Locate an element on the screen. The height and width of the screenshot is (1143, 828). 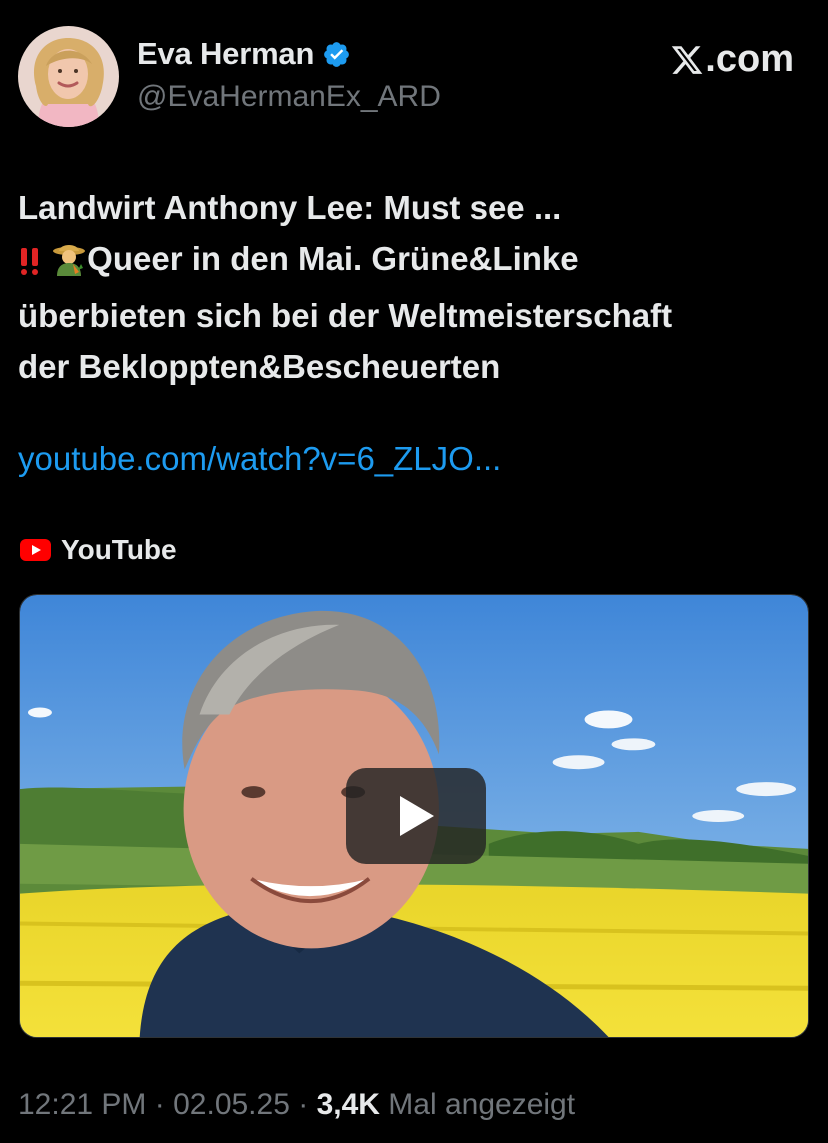
tweet-line-2: Queer in den Mai. Grüne&Linke is located at coordinates (413, 261).